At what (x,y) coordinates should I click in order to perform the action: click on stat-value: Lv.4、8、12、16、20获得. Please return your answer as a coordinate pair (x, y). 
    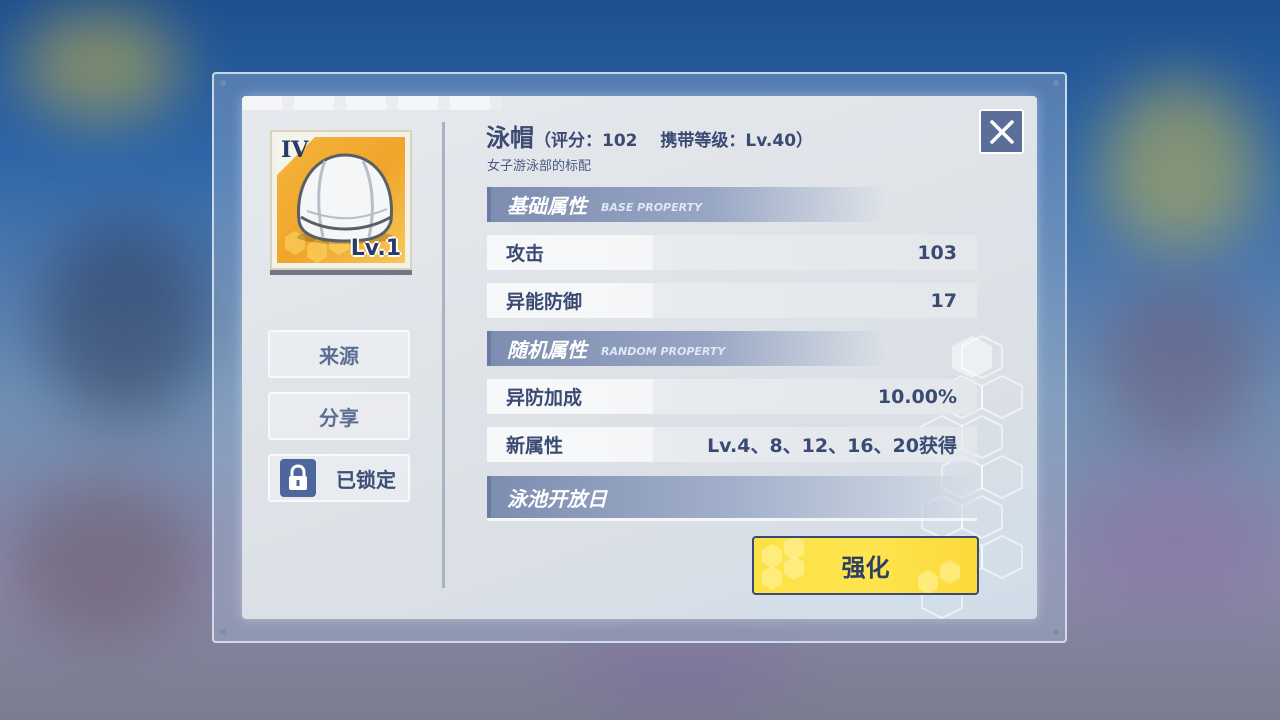
    Looking at the image, I should click on (832, 446).